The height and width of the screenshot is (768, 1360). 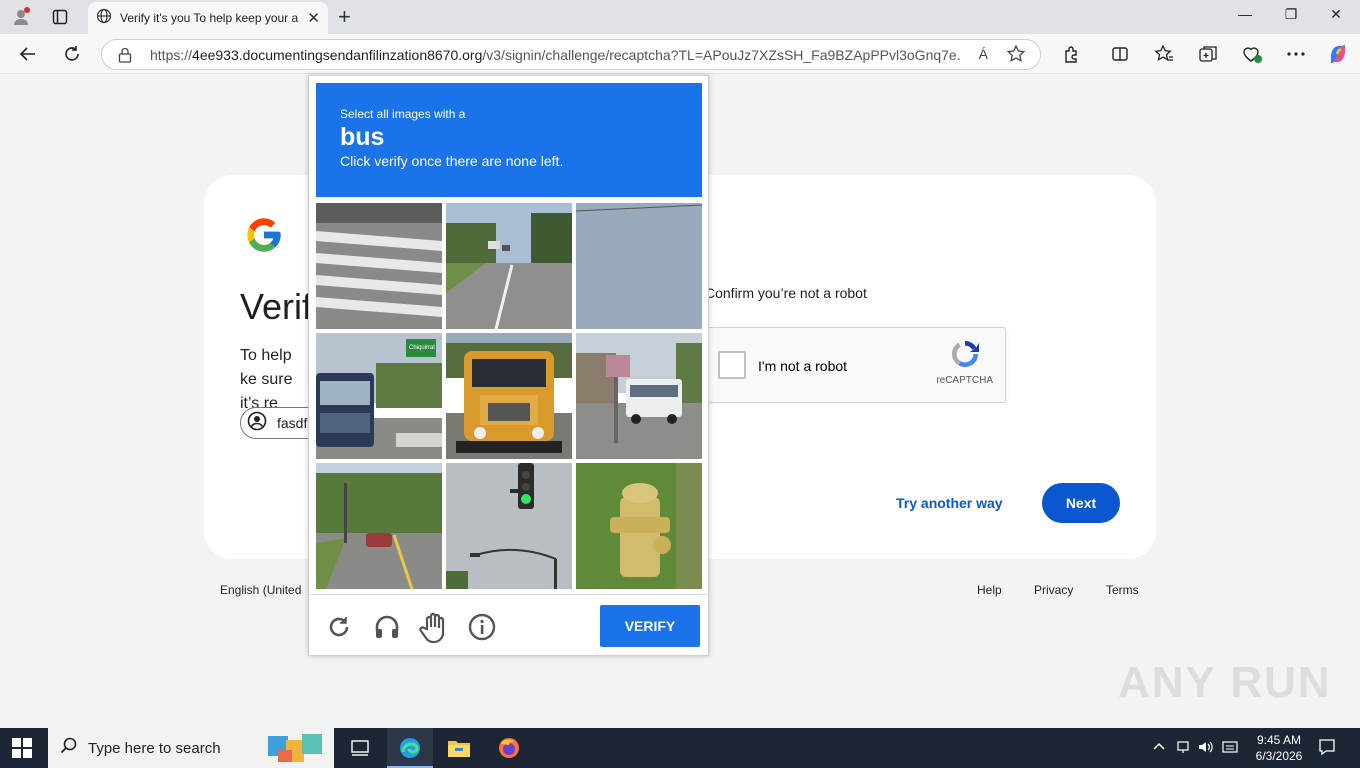 I want to click on language-selector: English (United, so click(x=260, y=590).